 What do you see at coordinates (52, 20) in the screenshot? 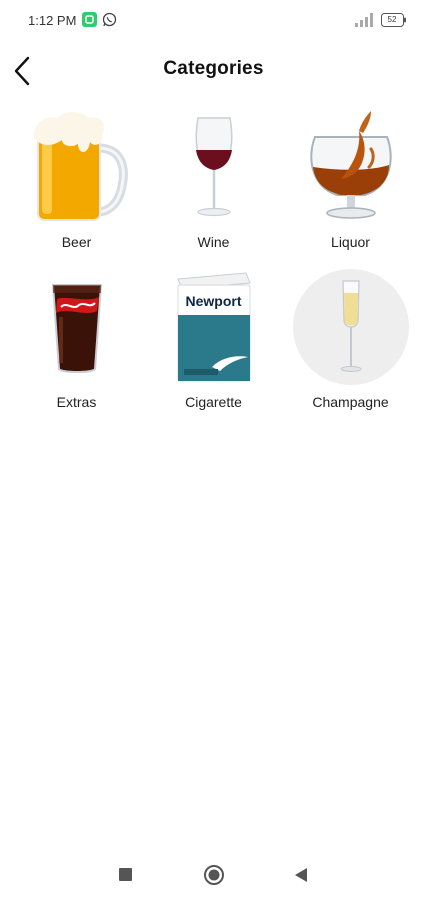
I see `status-time: 1:12 PM` at bounding box center [52, 20].